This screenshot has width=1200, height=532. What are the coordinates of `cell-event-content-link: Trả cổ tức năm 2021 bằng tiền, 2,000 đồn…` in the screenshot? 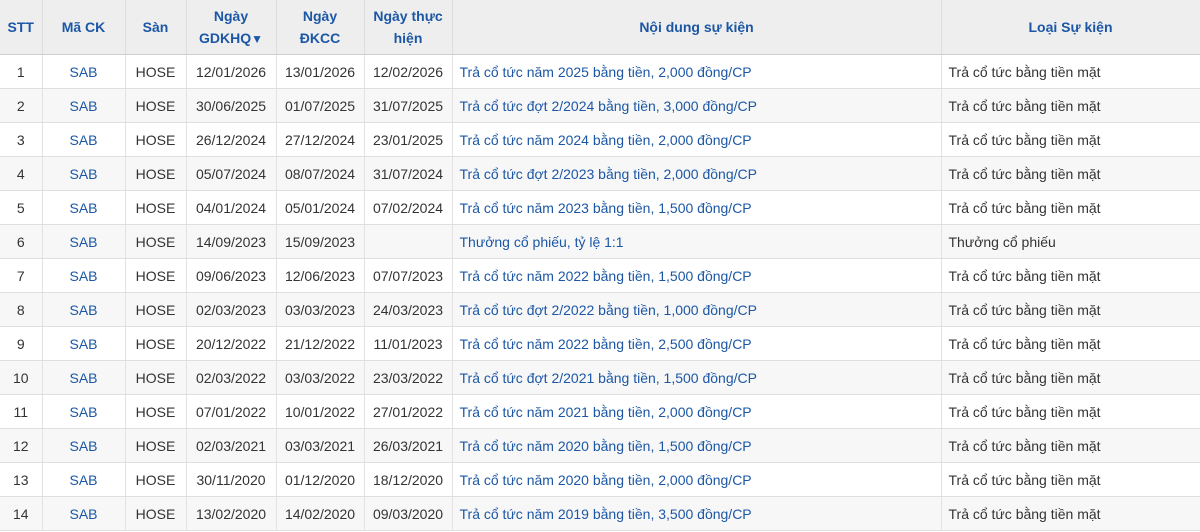 It's located at (697, 411).